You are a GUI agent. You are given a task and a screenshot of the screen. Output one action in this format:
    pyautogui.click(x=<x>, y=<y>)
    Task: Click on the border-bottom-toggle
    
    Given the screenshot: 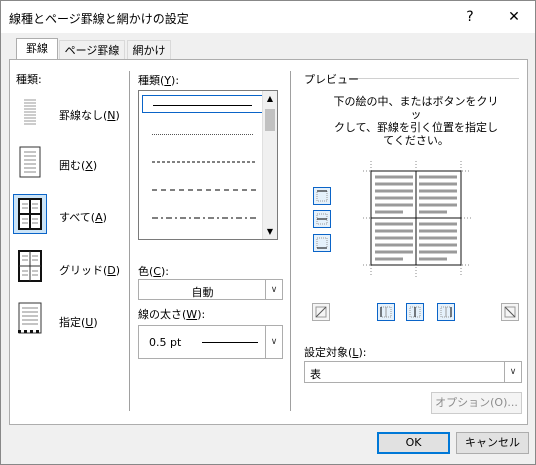 What is the action you would take?
    pyautogui.click(x=322, y=243)
    